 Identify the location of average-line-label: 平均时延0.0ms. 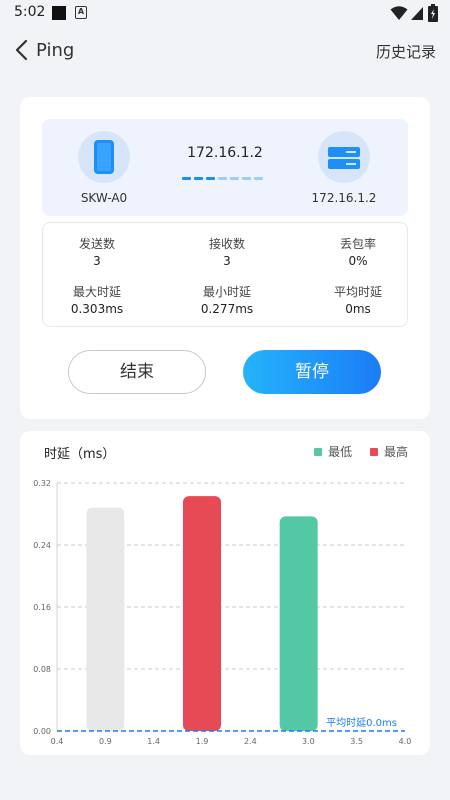
(361, 723).